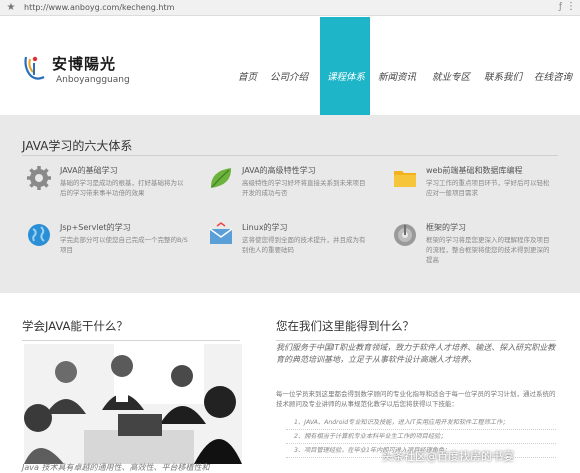 The width and height of the screenshot is (580, 473). Describe the element at coordinates (279, 170) in the screenshot. I see `system-title: JAVA的高级特性学习` at that location.